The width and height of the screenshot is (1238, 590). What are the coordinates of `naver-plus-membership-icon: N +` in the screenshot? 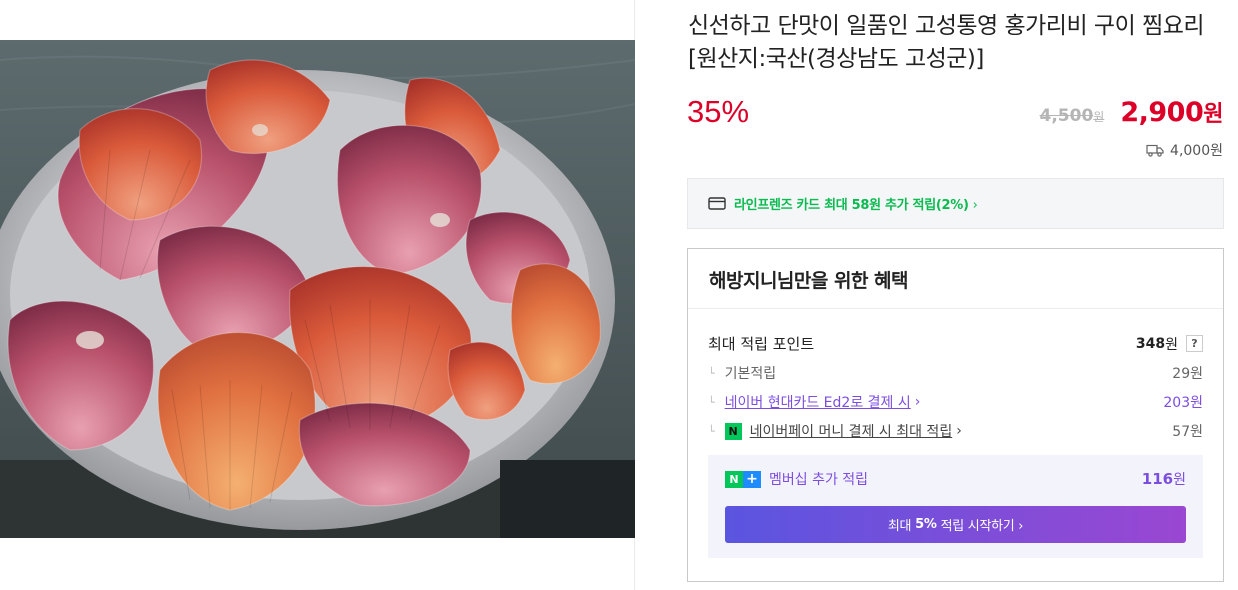 It's located at (743, 479).